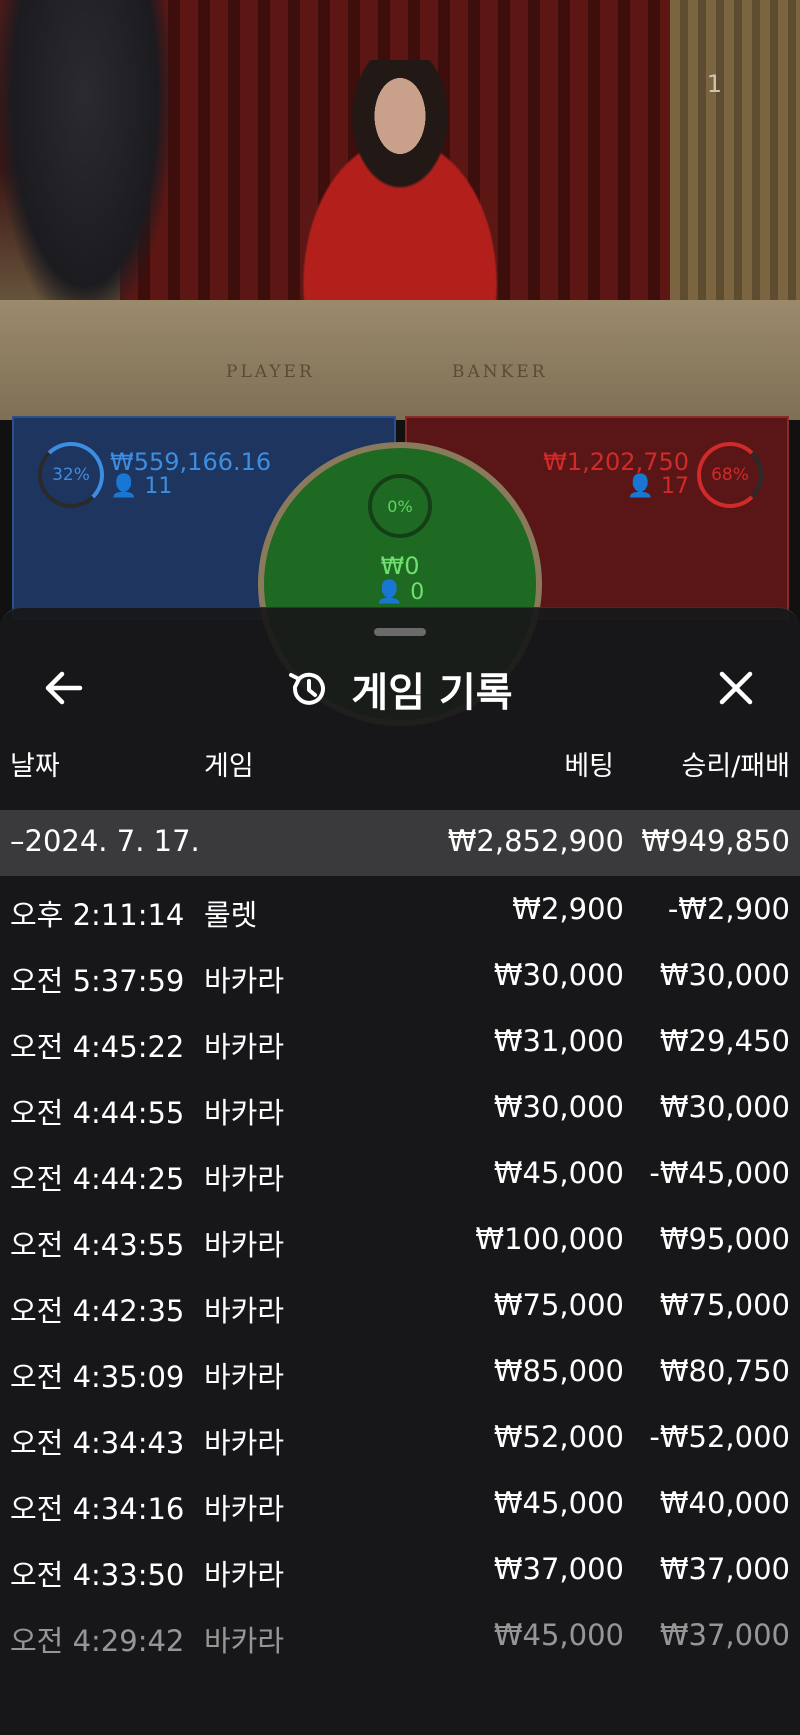 This screenshot has height=1735, width=800. Describe the element at coordinates (400, 1109) in the screenshot. I see `table-row: 오전 4:44:55 바카라 ₩30,000 ₩30,000` at that location.